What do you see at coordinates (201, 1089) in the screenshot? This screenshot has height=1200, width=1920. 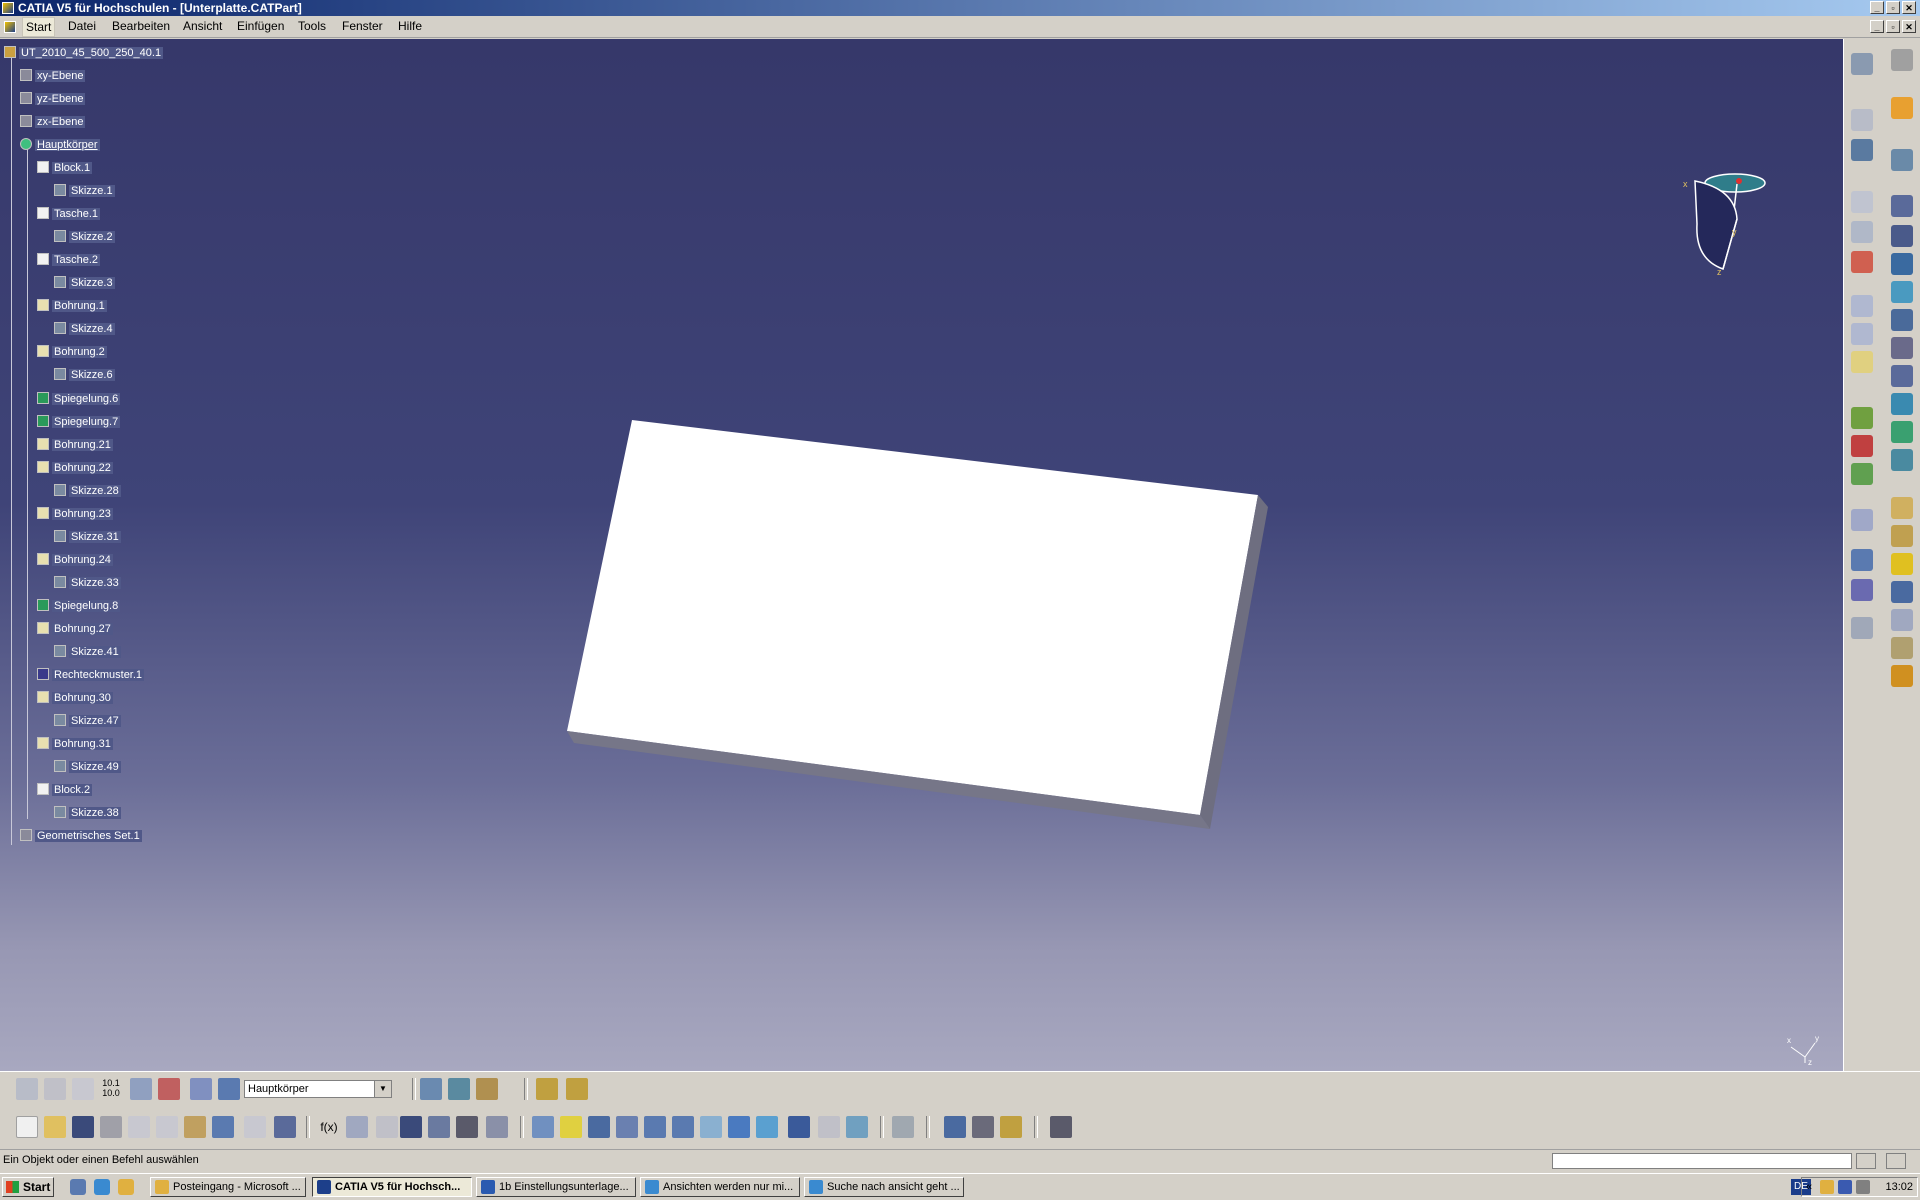 I see `layer-icon` at bounding box center [201, 1089].